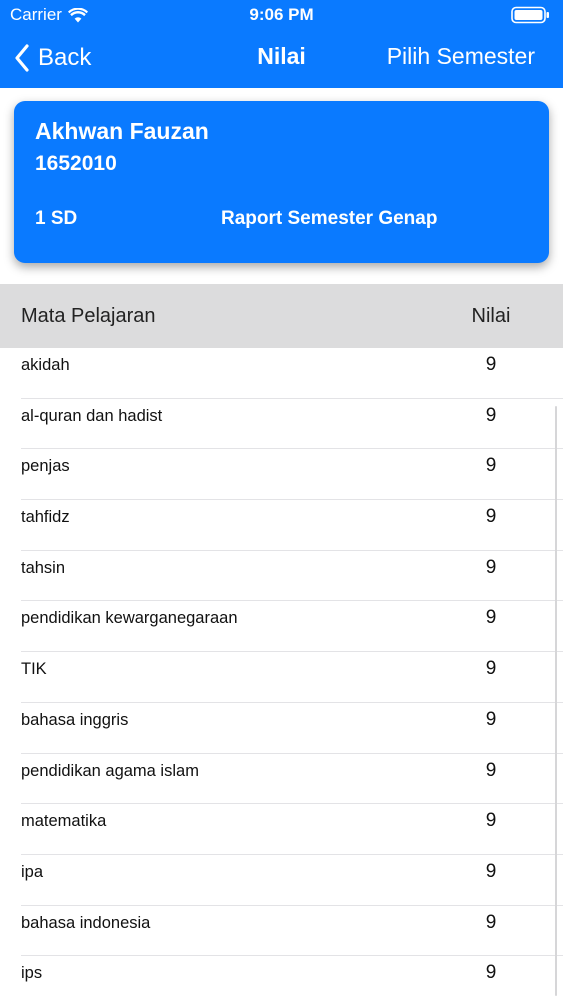 Image resolution: width=563 pixels, height=1000 pixels. Describe the element at coordinates (281, 626) in the screenshot. I see `table-row: pendidikan kewarganegaraan 9` at that location.